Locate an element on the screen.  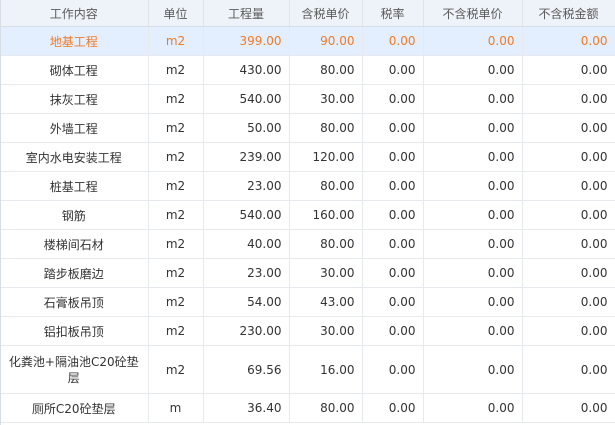
table-row: 厕所C20砼垫层 m 36.40 80.00 0.00 0.00 0.00 is located at coordinates (307, 408).